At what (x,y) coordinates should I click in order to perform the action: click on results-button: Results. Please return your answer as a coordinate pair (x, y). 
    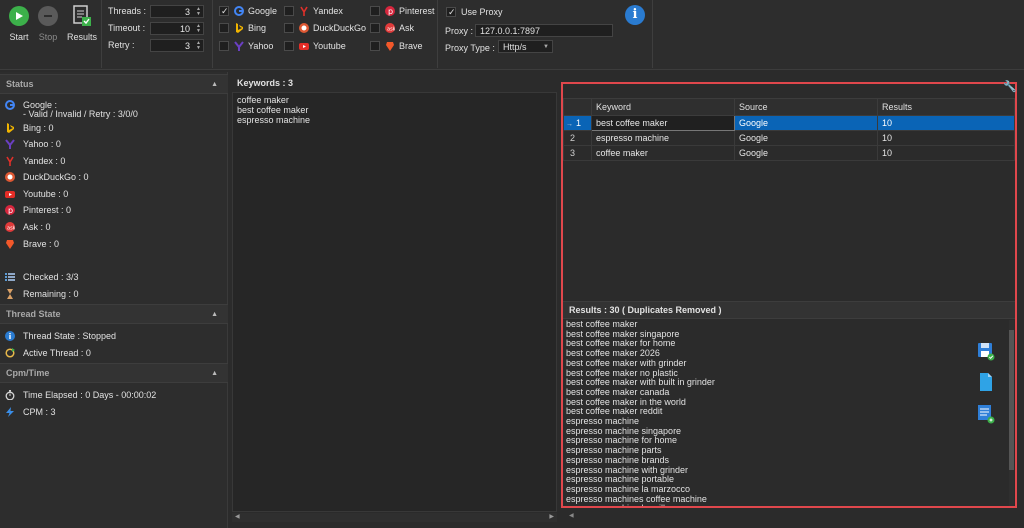
    Looking at the image, I should click on (82, 23).